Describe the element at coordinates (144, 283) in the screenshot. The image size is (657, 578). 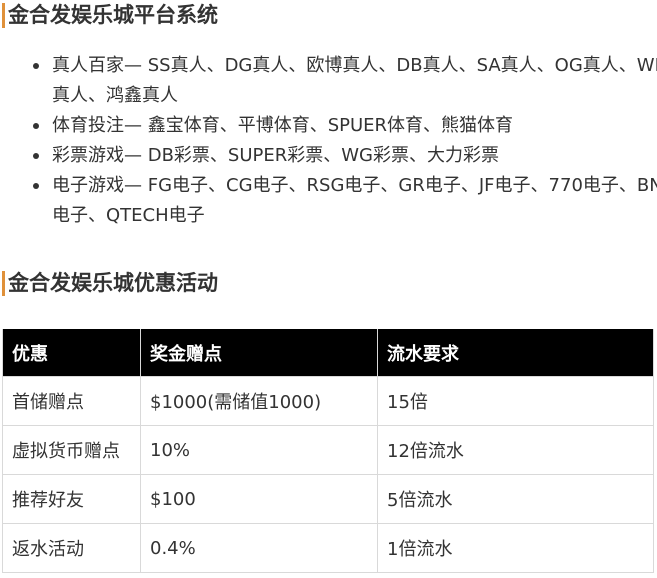
I see `heading-rest: 娱乐城优惠活动` at that location.